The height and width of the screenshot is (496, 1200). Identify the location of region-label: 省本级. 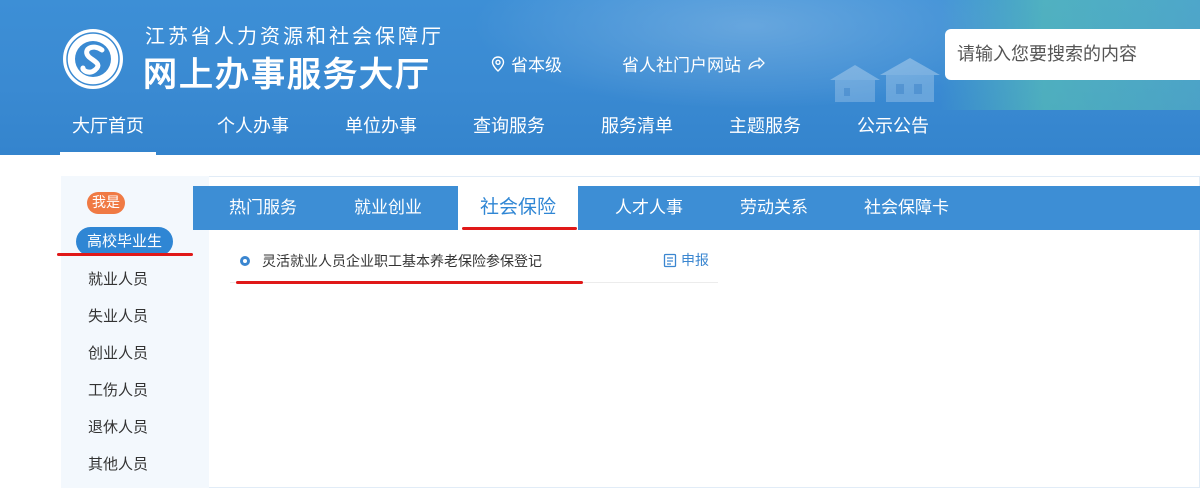
(536, 66).